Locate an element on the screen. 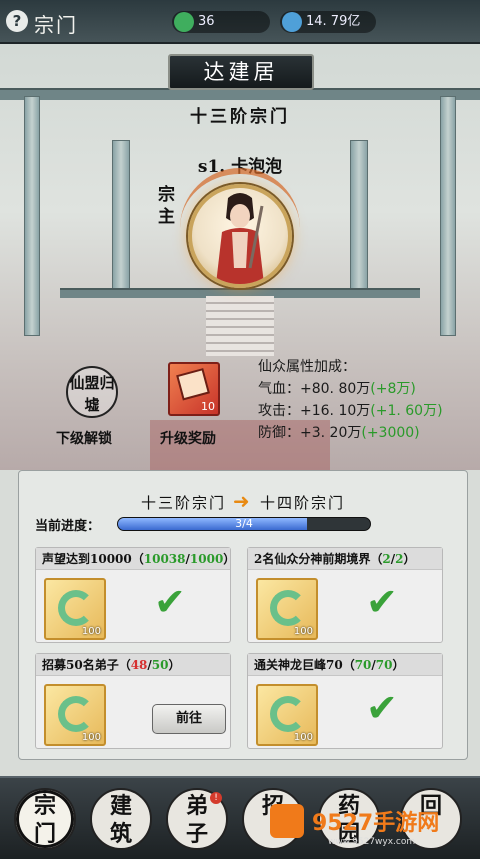 Image resolution: width=480 pixels, height=859 pixels. attribute-row-attack: 攻击：+16. 10万(+1. 60万) is located at coordinates (350, 411).